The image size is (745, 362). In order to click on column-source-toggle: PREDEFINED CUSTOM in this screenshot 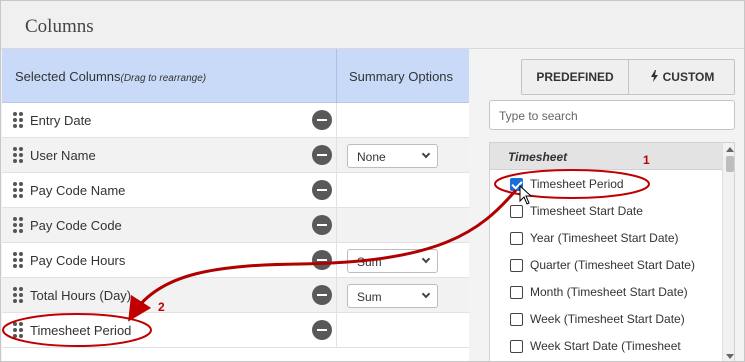, I will do `click(628, 77)`.